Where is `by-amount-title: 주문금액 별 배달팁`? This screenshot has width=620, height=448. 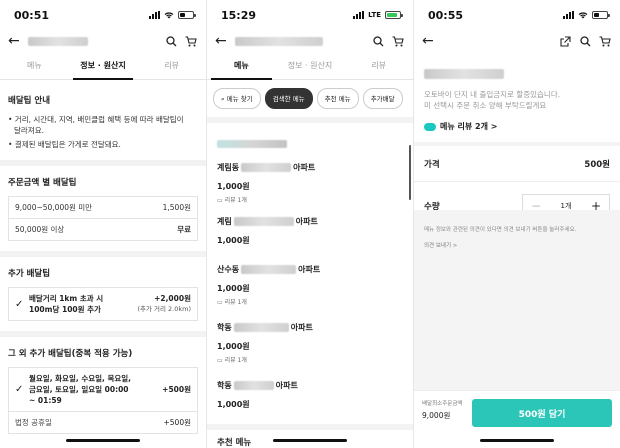 by-amount-title: 주문금액 별 배달팁 is located at coordinates (42, 183).